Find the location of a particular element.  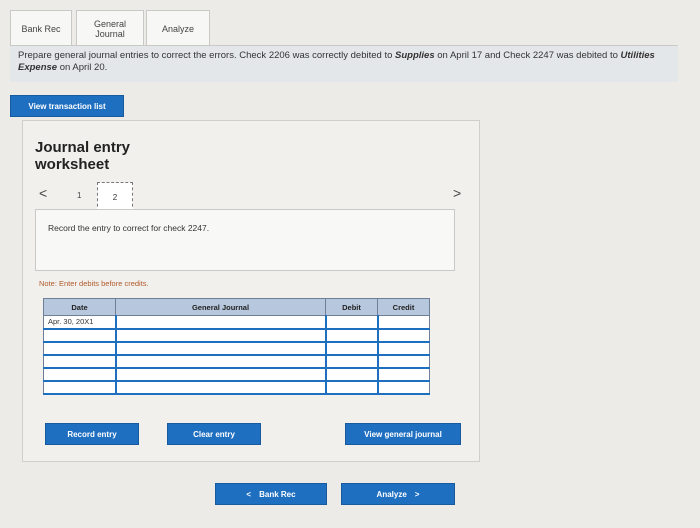

button-label: View transaction list is located at coordinates (67, 106).